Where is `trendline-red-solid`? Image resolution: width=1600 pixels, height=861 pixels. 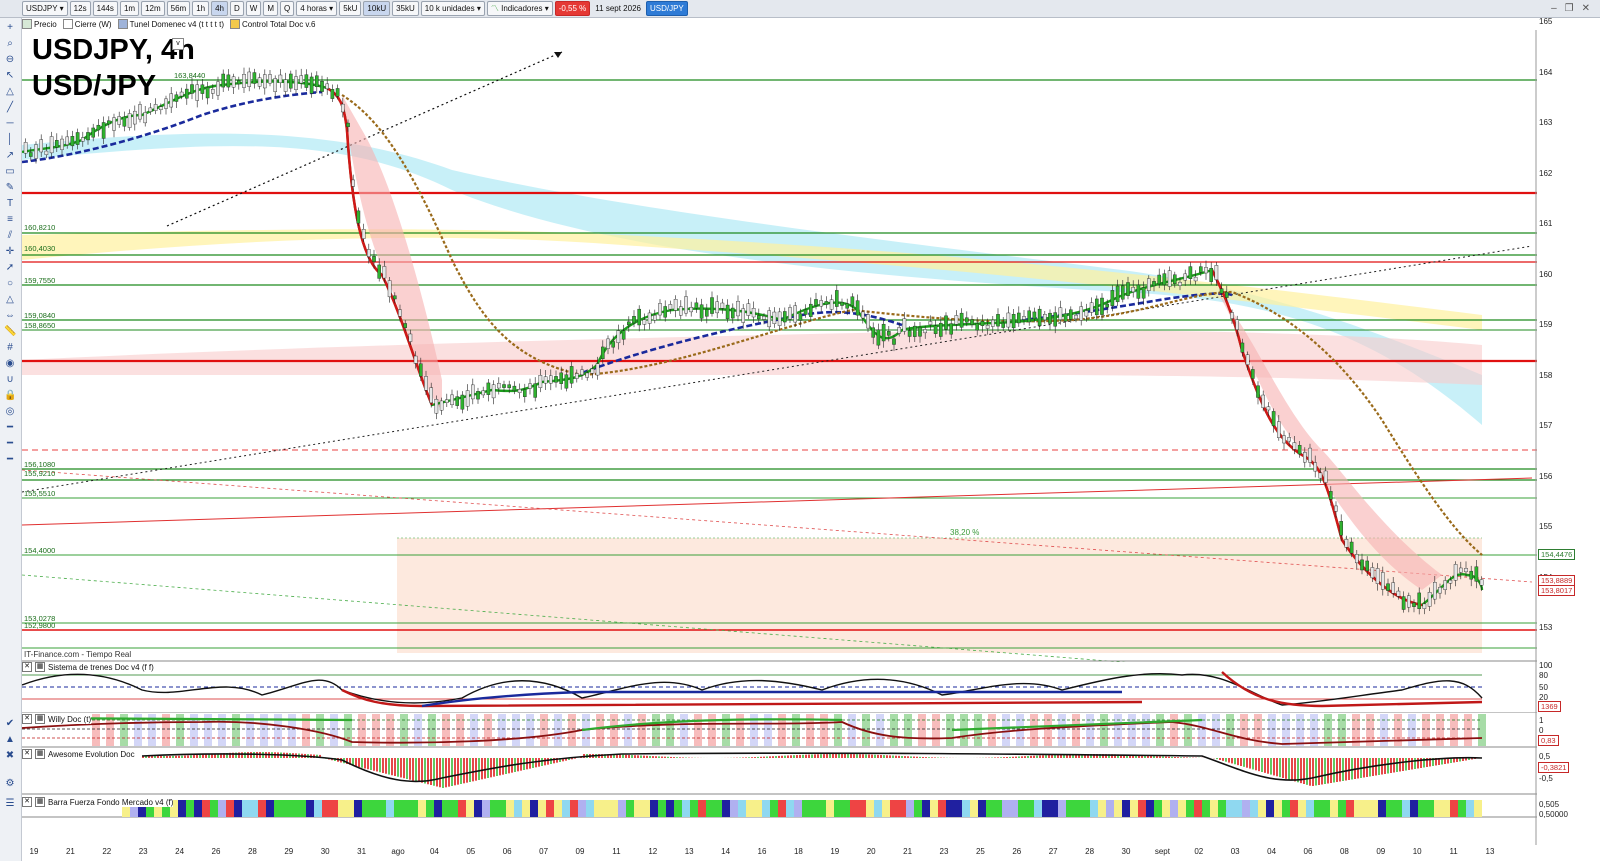 trendline-red-solid is located at coordinates (777, 501).